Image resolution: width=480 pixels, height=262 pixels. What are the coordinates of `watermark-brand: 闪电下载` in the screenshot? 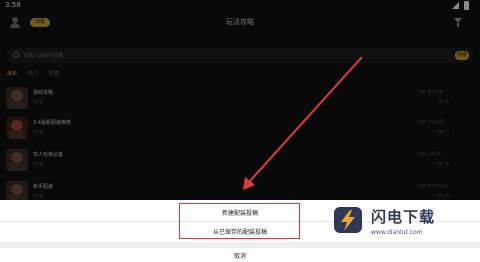 It's located at (403, 217).